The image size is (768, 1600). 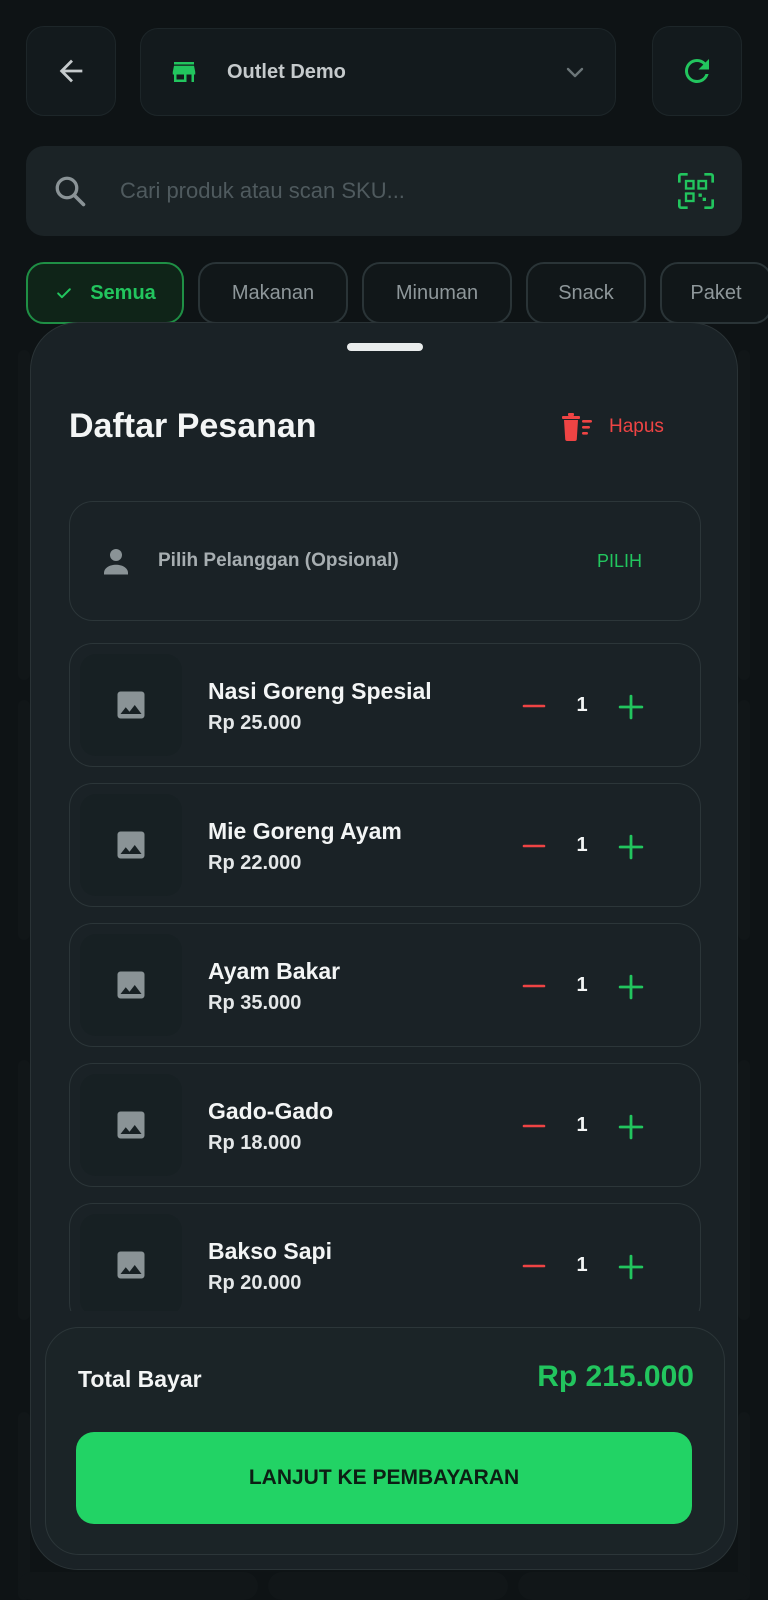 I want to click on proceed-to-payment-button: LANJUT KE PEMBAYARAN, so click(x=384, y=1478).